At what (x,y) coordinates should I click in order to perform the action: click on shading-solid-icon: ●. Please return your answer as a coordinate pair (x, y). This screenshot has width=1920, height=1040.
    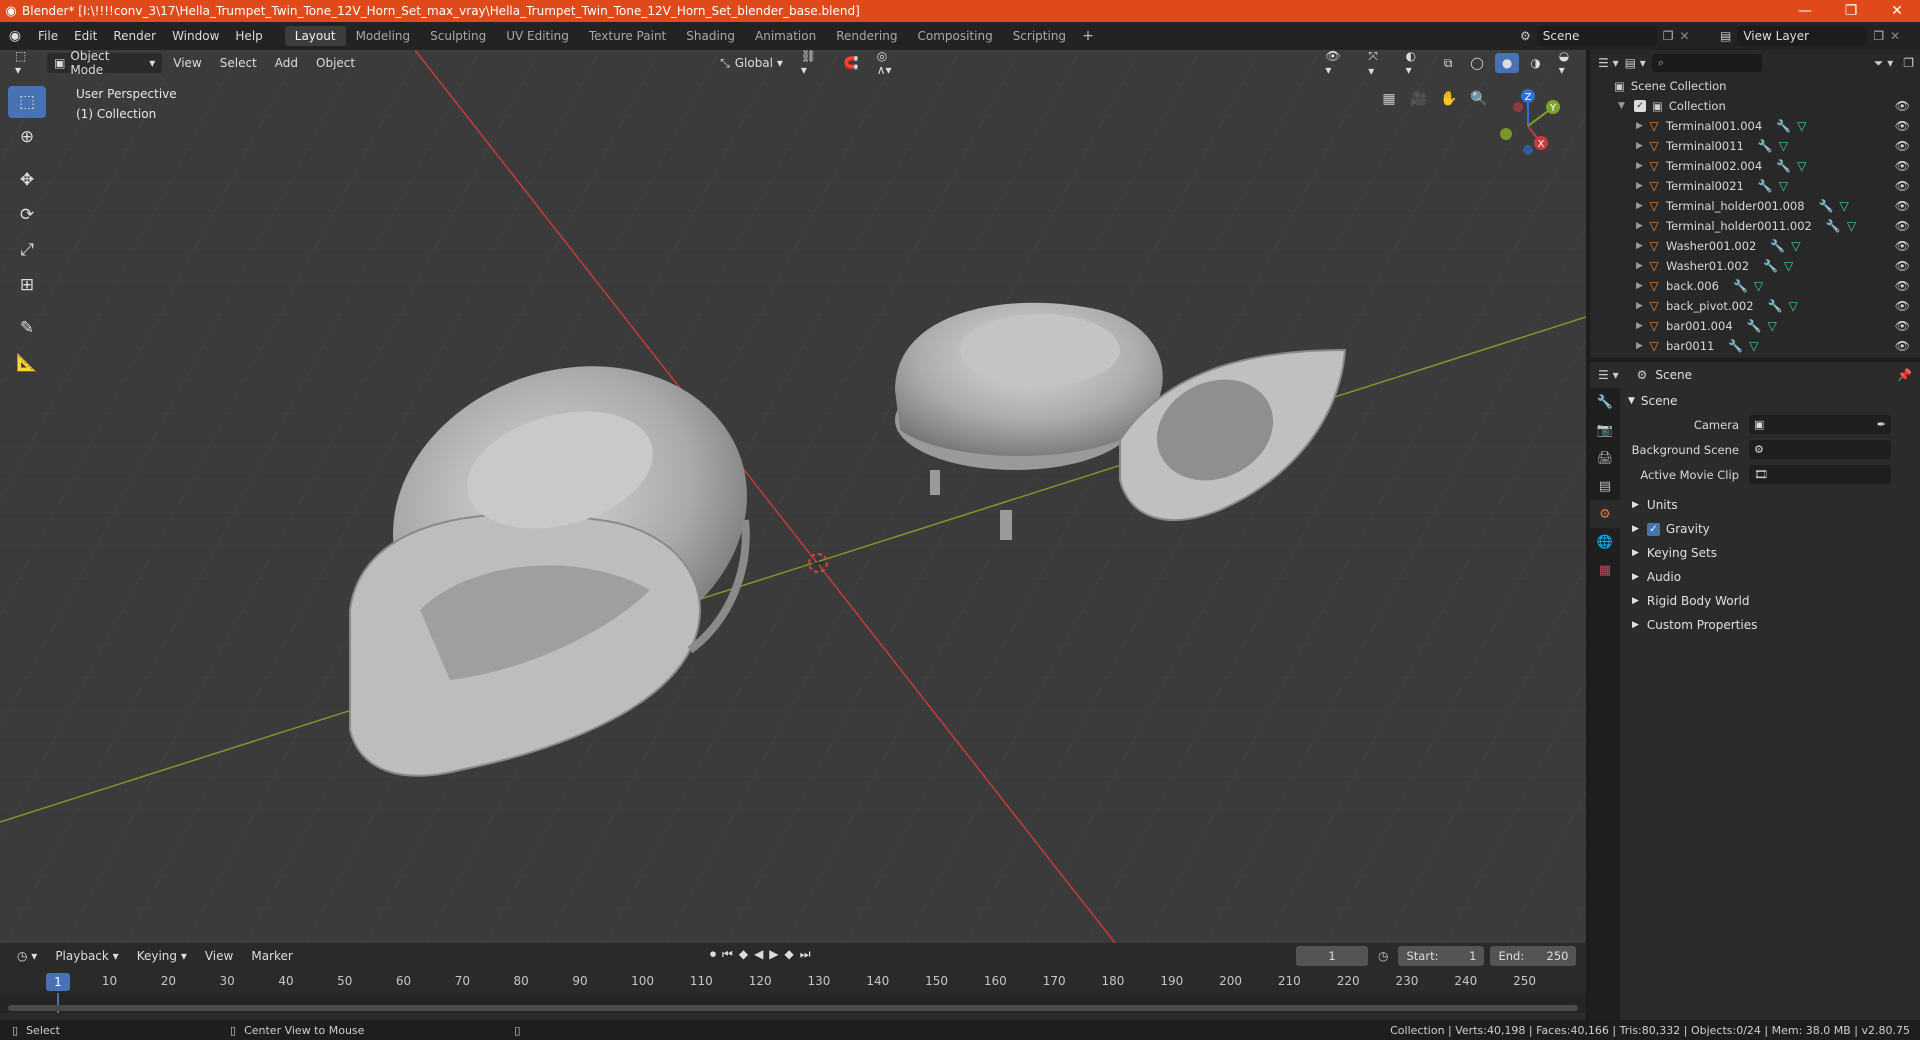
    Looking at the image, I should click on (1507, 63).